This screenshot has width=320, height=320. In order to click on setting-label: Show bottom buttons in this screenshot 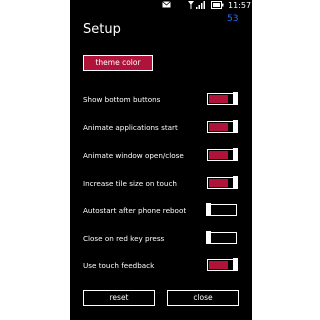, I will do `click(122, 99)`.